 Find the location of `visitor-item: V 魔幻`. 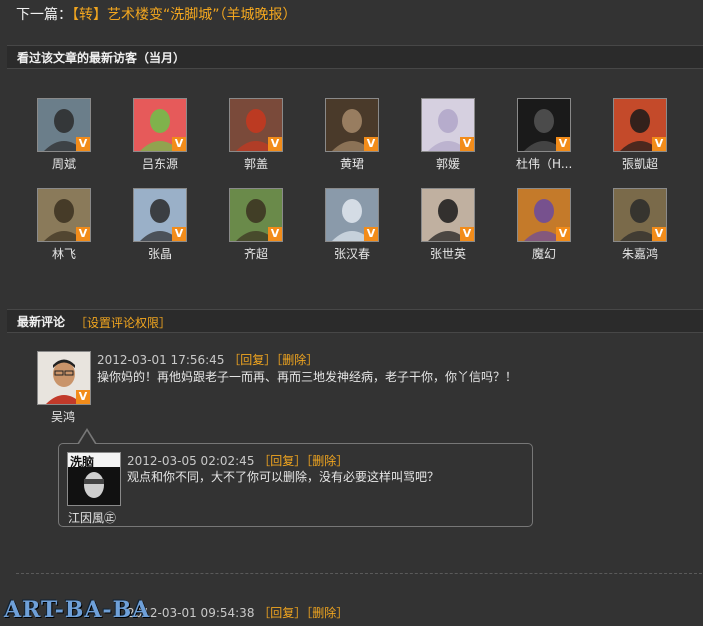

visitor-item: V 魔幻 is located at coordinates (544, 225).